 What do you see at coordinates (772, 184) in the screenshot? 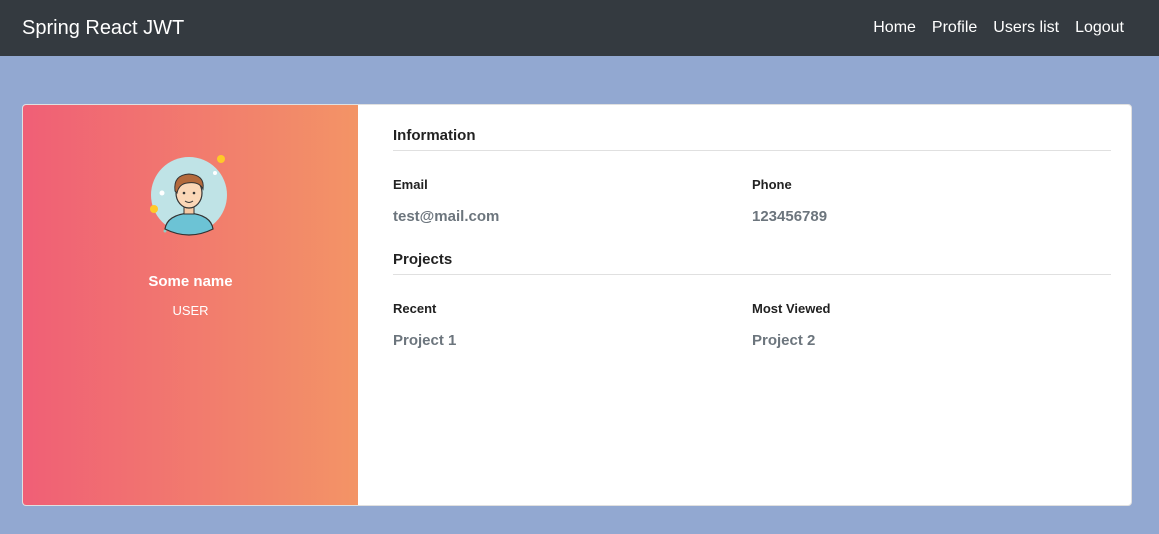
I see `phone-label: Phone` at bounding box center [772, 184].